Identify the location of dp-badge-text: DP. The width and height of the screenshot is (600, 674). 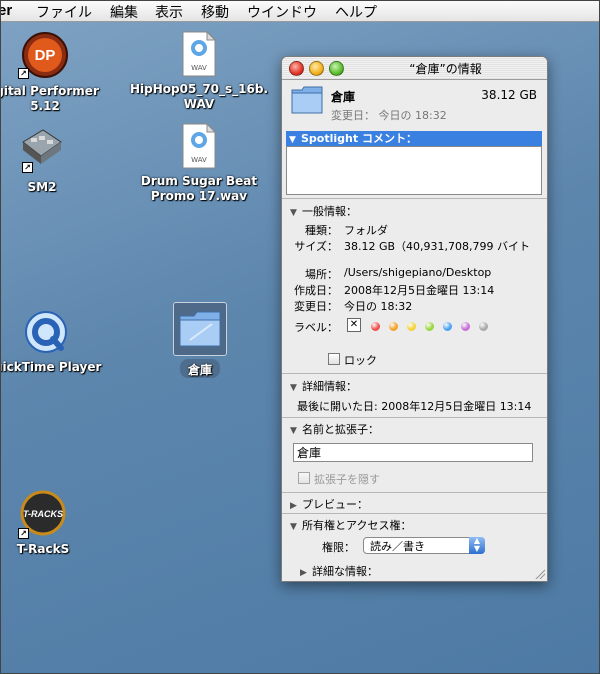
(45, 55).